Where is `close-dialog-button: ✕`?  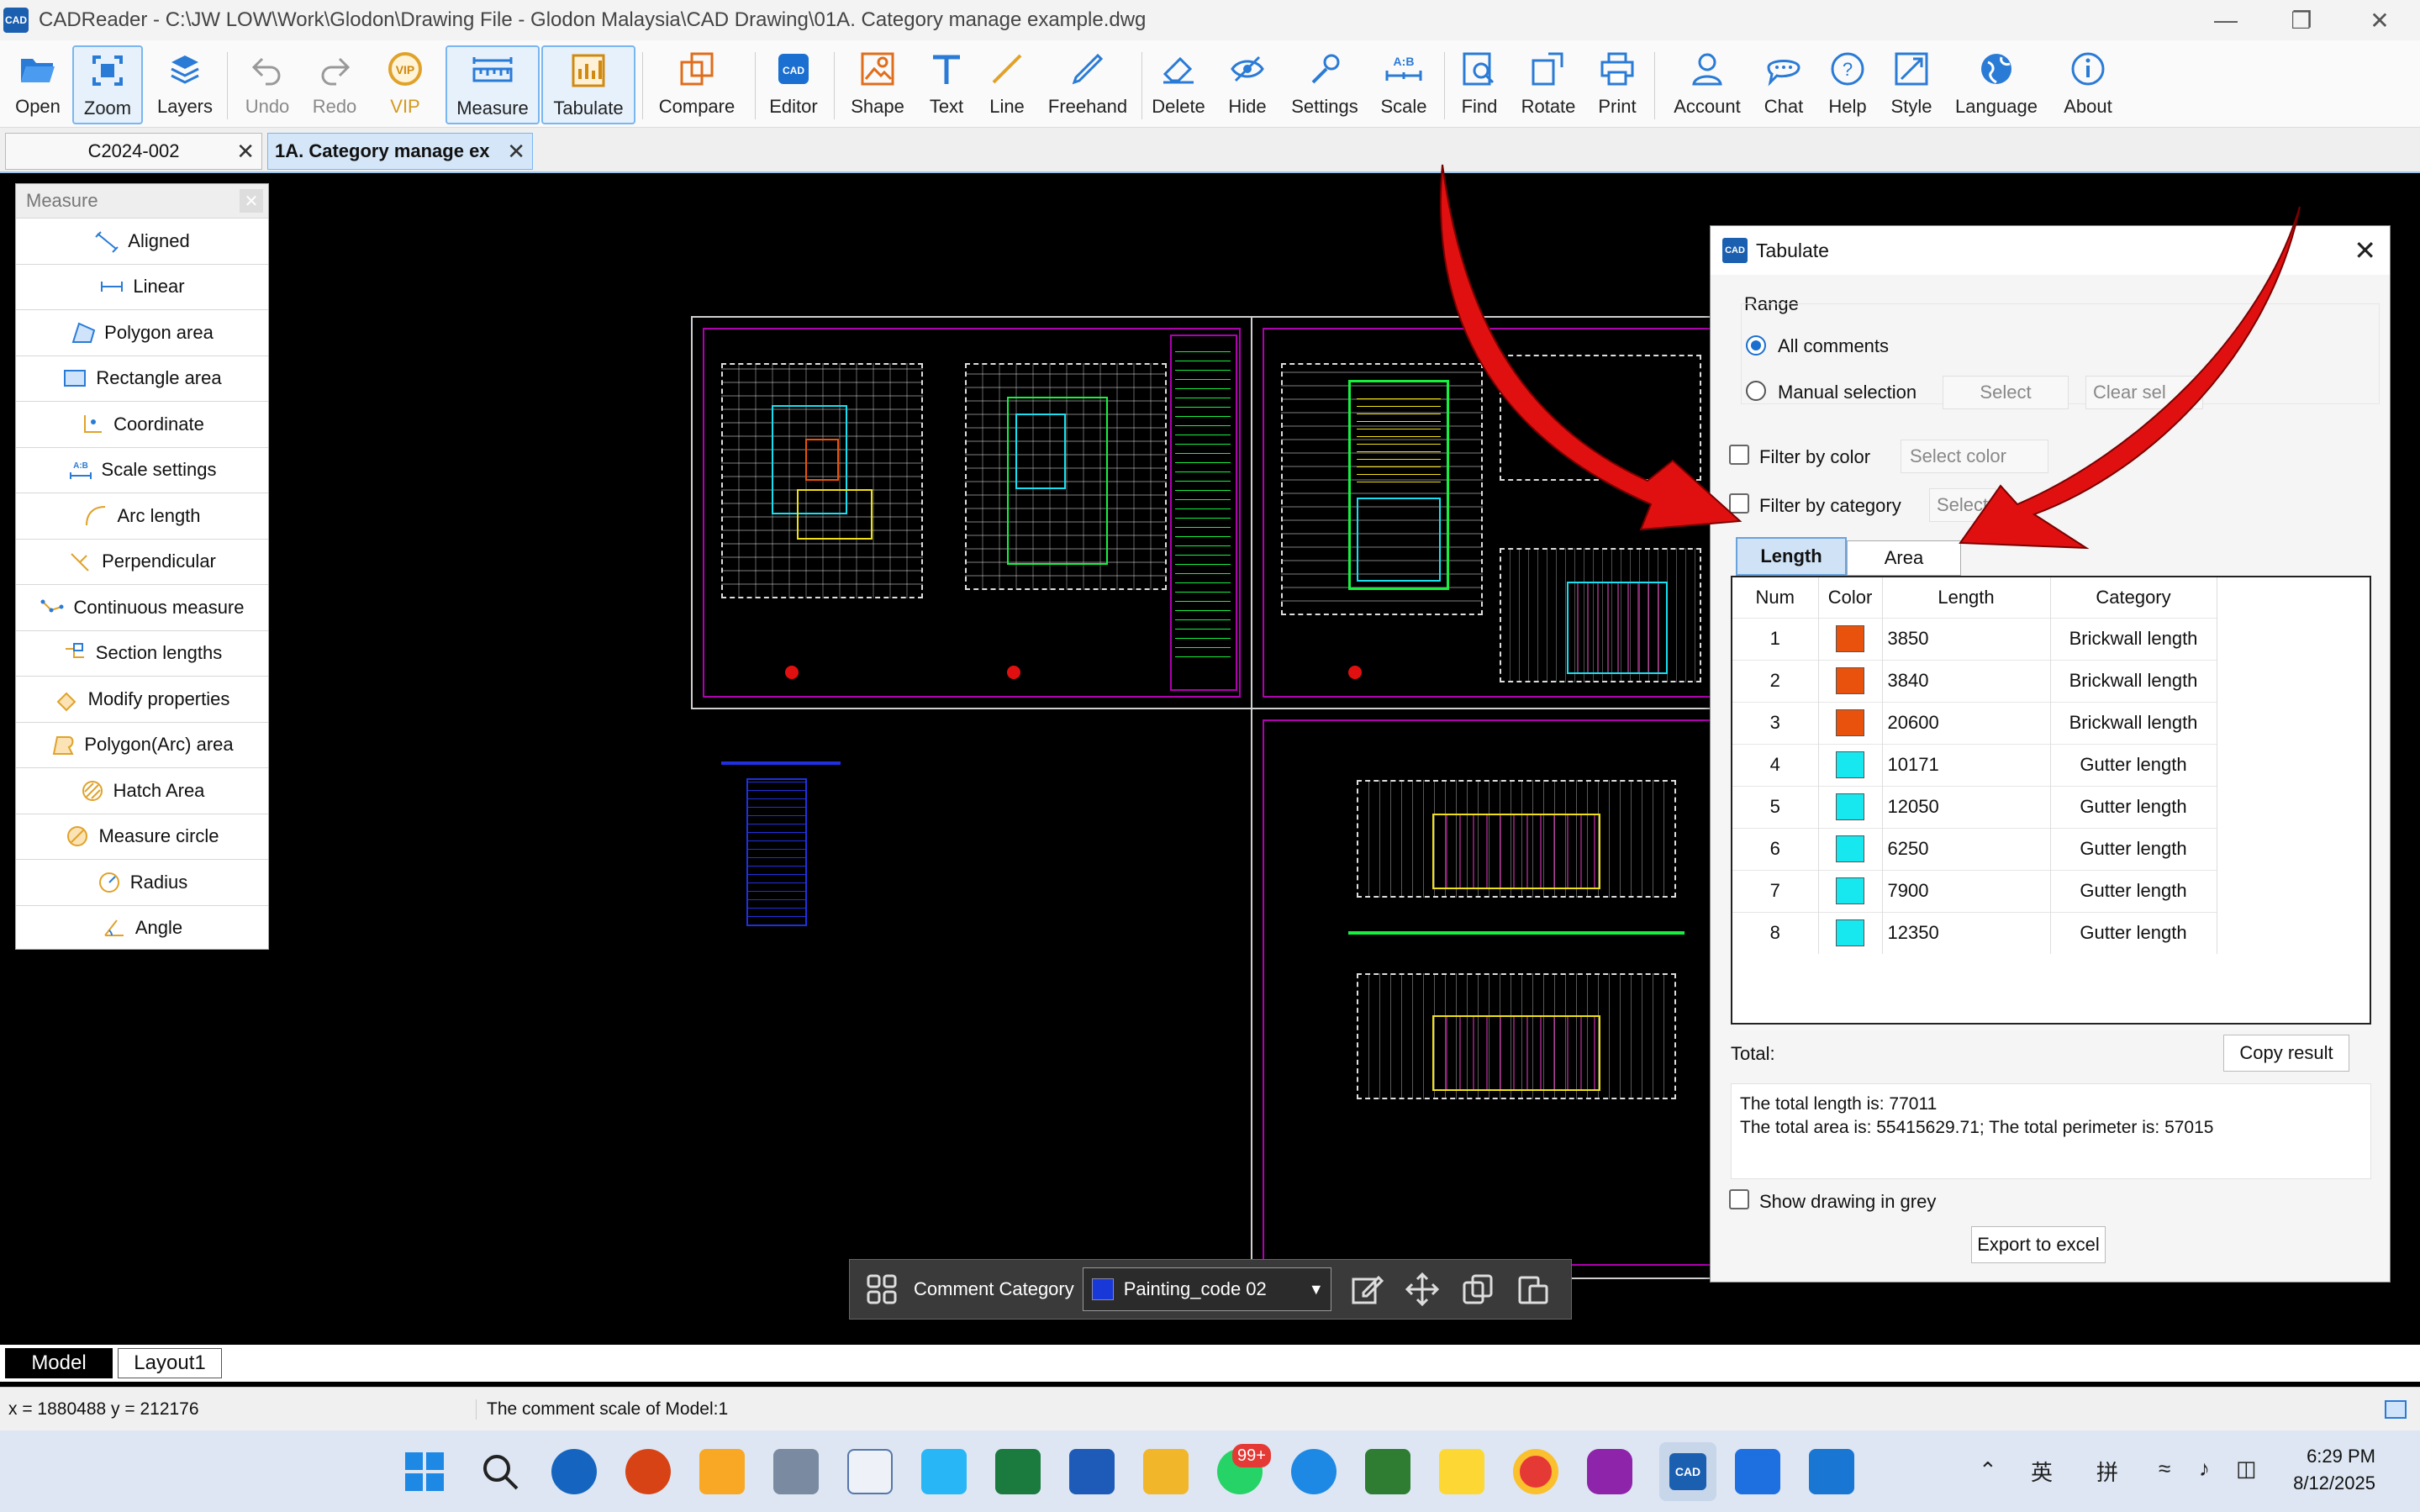 close-dialog-button: ✕ is located at coordinates (2365, 250).